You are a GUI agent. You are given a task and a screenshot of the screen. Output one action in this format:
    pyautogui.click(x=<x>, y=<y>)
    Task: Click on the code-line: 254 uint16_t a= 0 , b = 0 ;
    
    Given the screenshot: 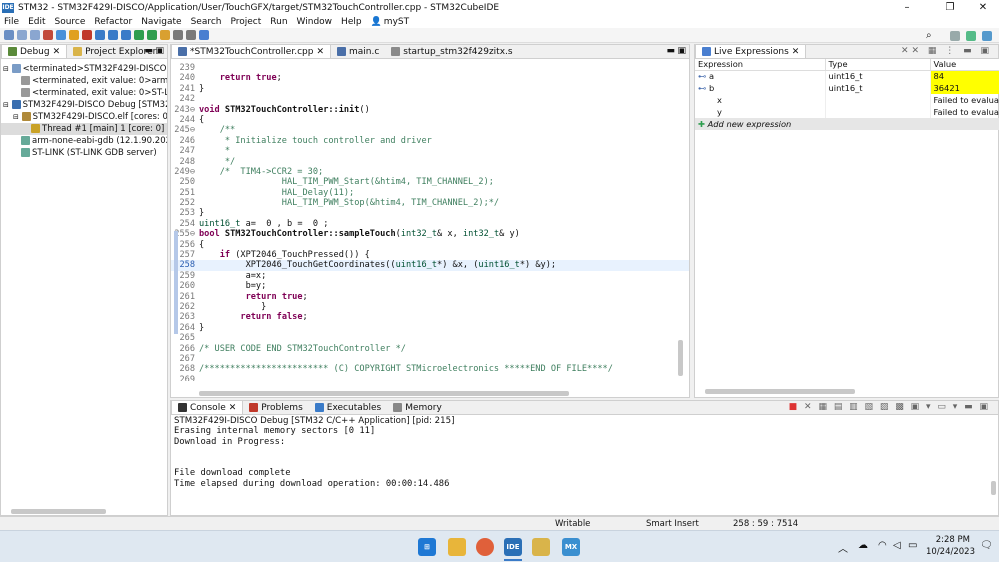 What is the action you would take?
    pyautogui.click(x=430, y=224)
    